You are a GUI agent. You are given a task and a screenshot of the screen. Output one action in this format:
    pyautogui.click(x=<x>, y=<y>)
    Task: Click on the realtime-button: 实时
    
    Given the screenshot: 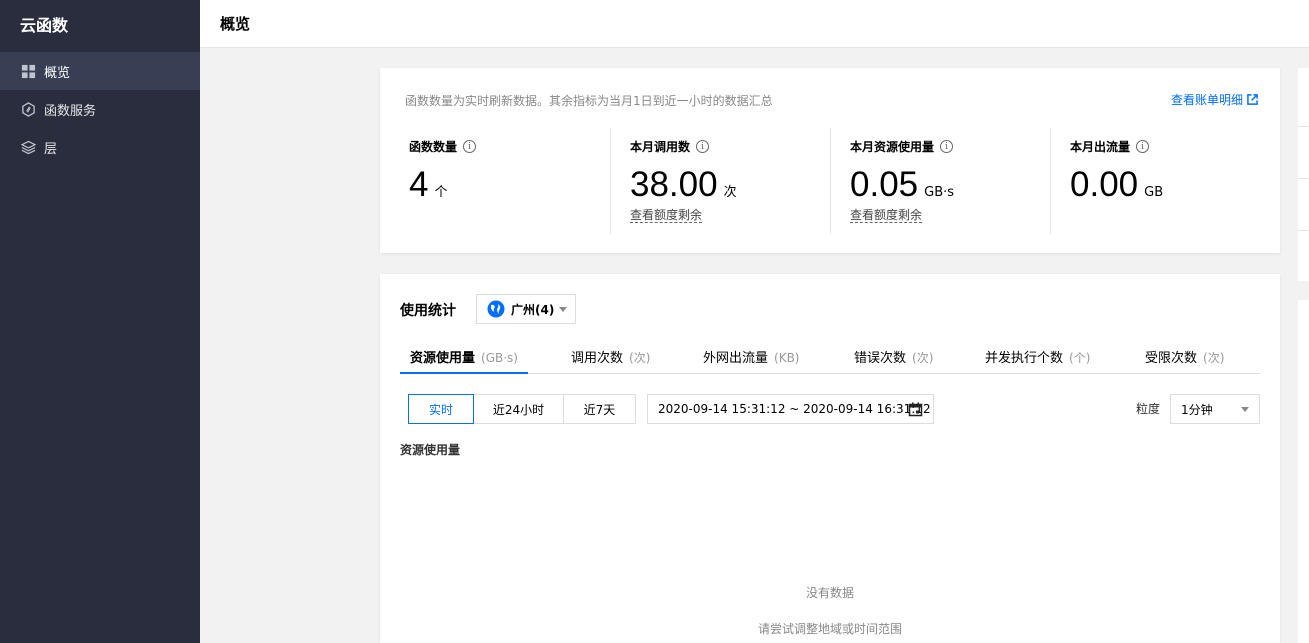 What is the action you would take?
    pyautogui.click(x=441, y=409)
    